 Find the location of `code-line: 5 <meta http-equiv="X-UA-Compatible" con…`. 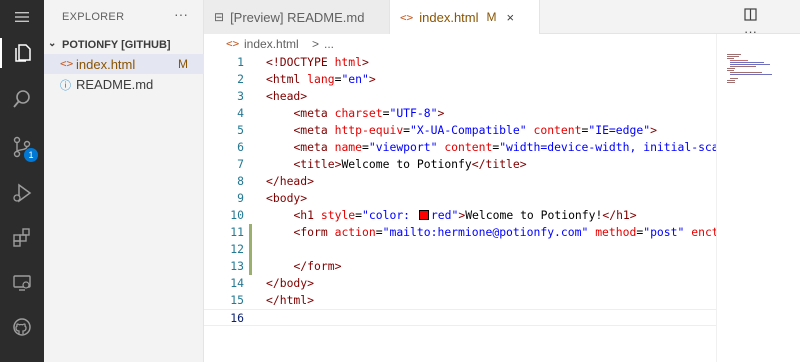

code-line: 5 <meta http-equiv="X-UA-Compatible" con… is located at coordinates (460, 130).